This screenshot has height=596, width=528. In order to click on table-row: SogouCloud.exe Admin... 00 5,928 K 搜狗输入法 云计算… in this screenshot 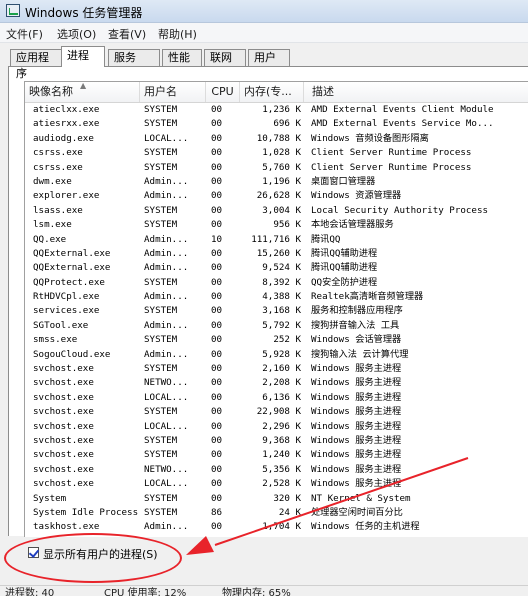, I will do `click(276, 355)`.